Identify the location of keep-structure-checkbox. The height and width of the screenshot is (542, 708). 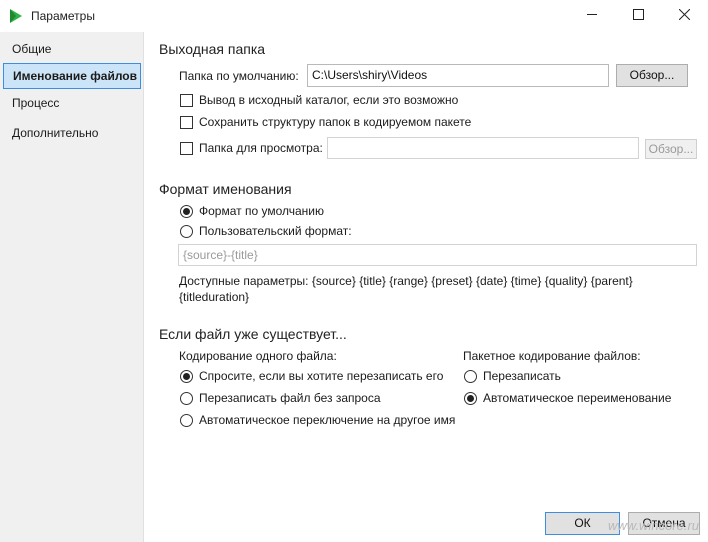
(186, 122).